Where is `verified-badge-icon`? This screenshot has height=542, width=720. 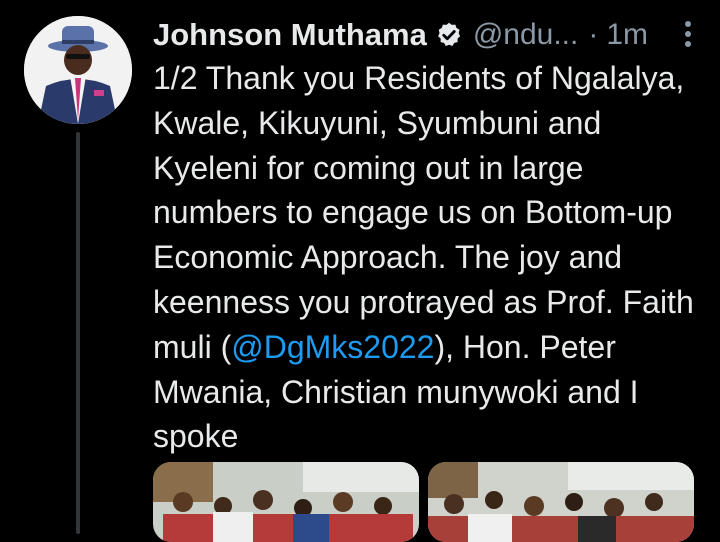
verified-badge-icon is located at coordinates (448, 34).